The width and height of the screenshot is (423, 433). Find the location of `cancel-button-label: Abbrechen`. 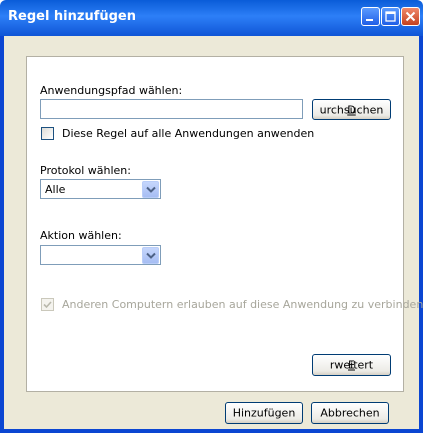

cancel-button-label: Abbrechen is located at coordinates (350, 413).